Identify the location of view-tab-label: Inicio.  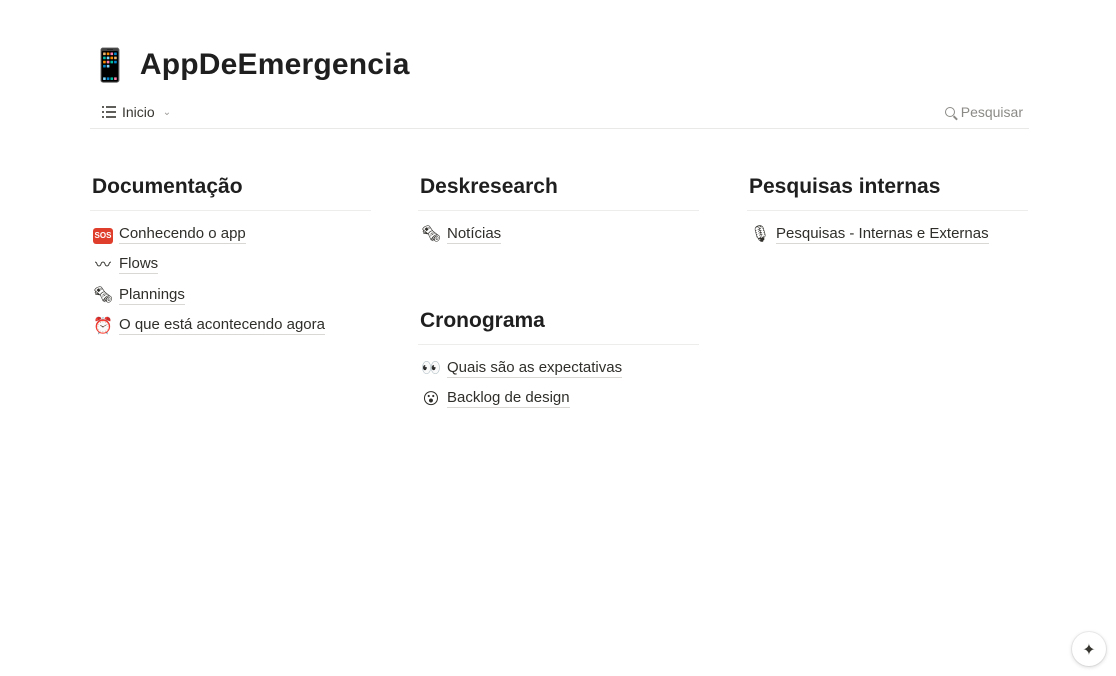
(138, 112).